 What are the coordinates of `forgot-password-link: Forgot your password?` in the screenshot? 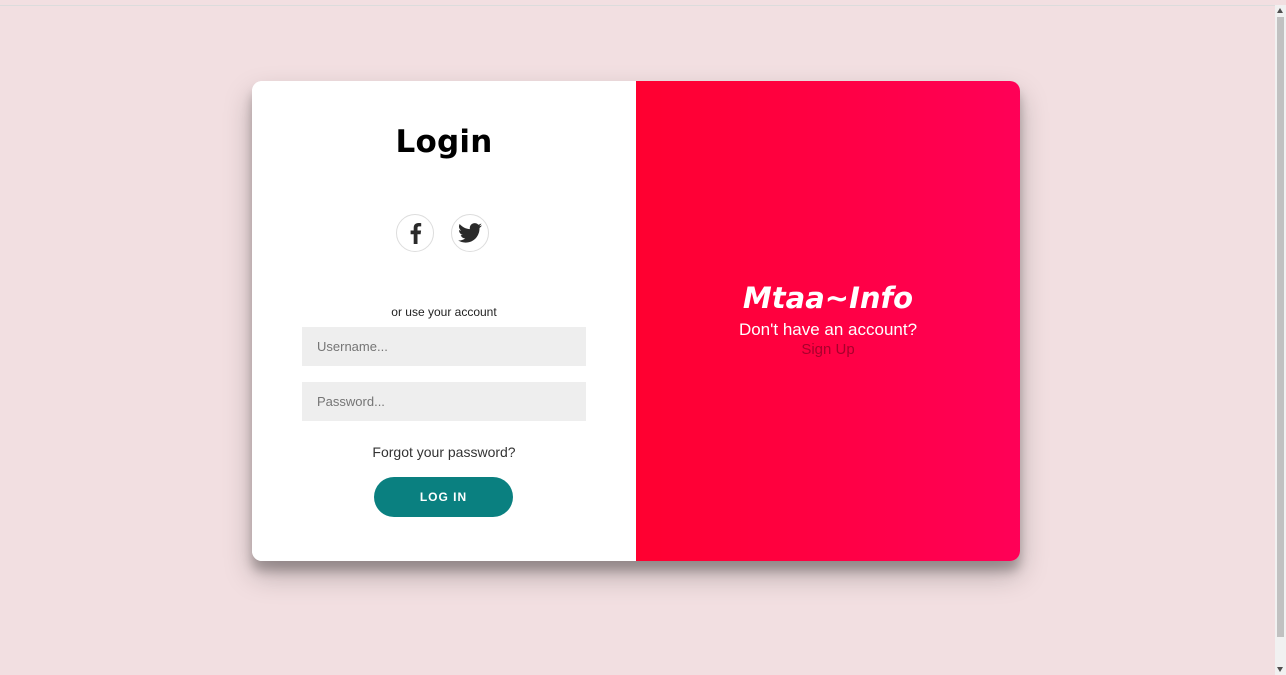 It's located at (444, 452).